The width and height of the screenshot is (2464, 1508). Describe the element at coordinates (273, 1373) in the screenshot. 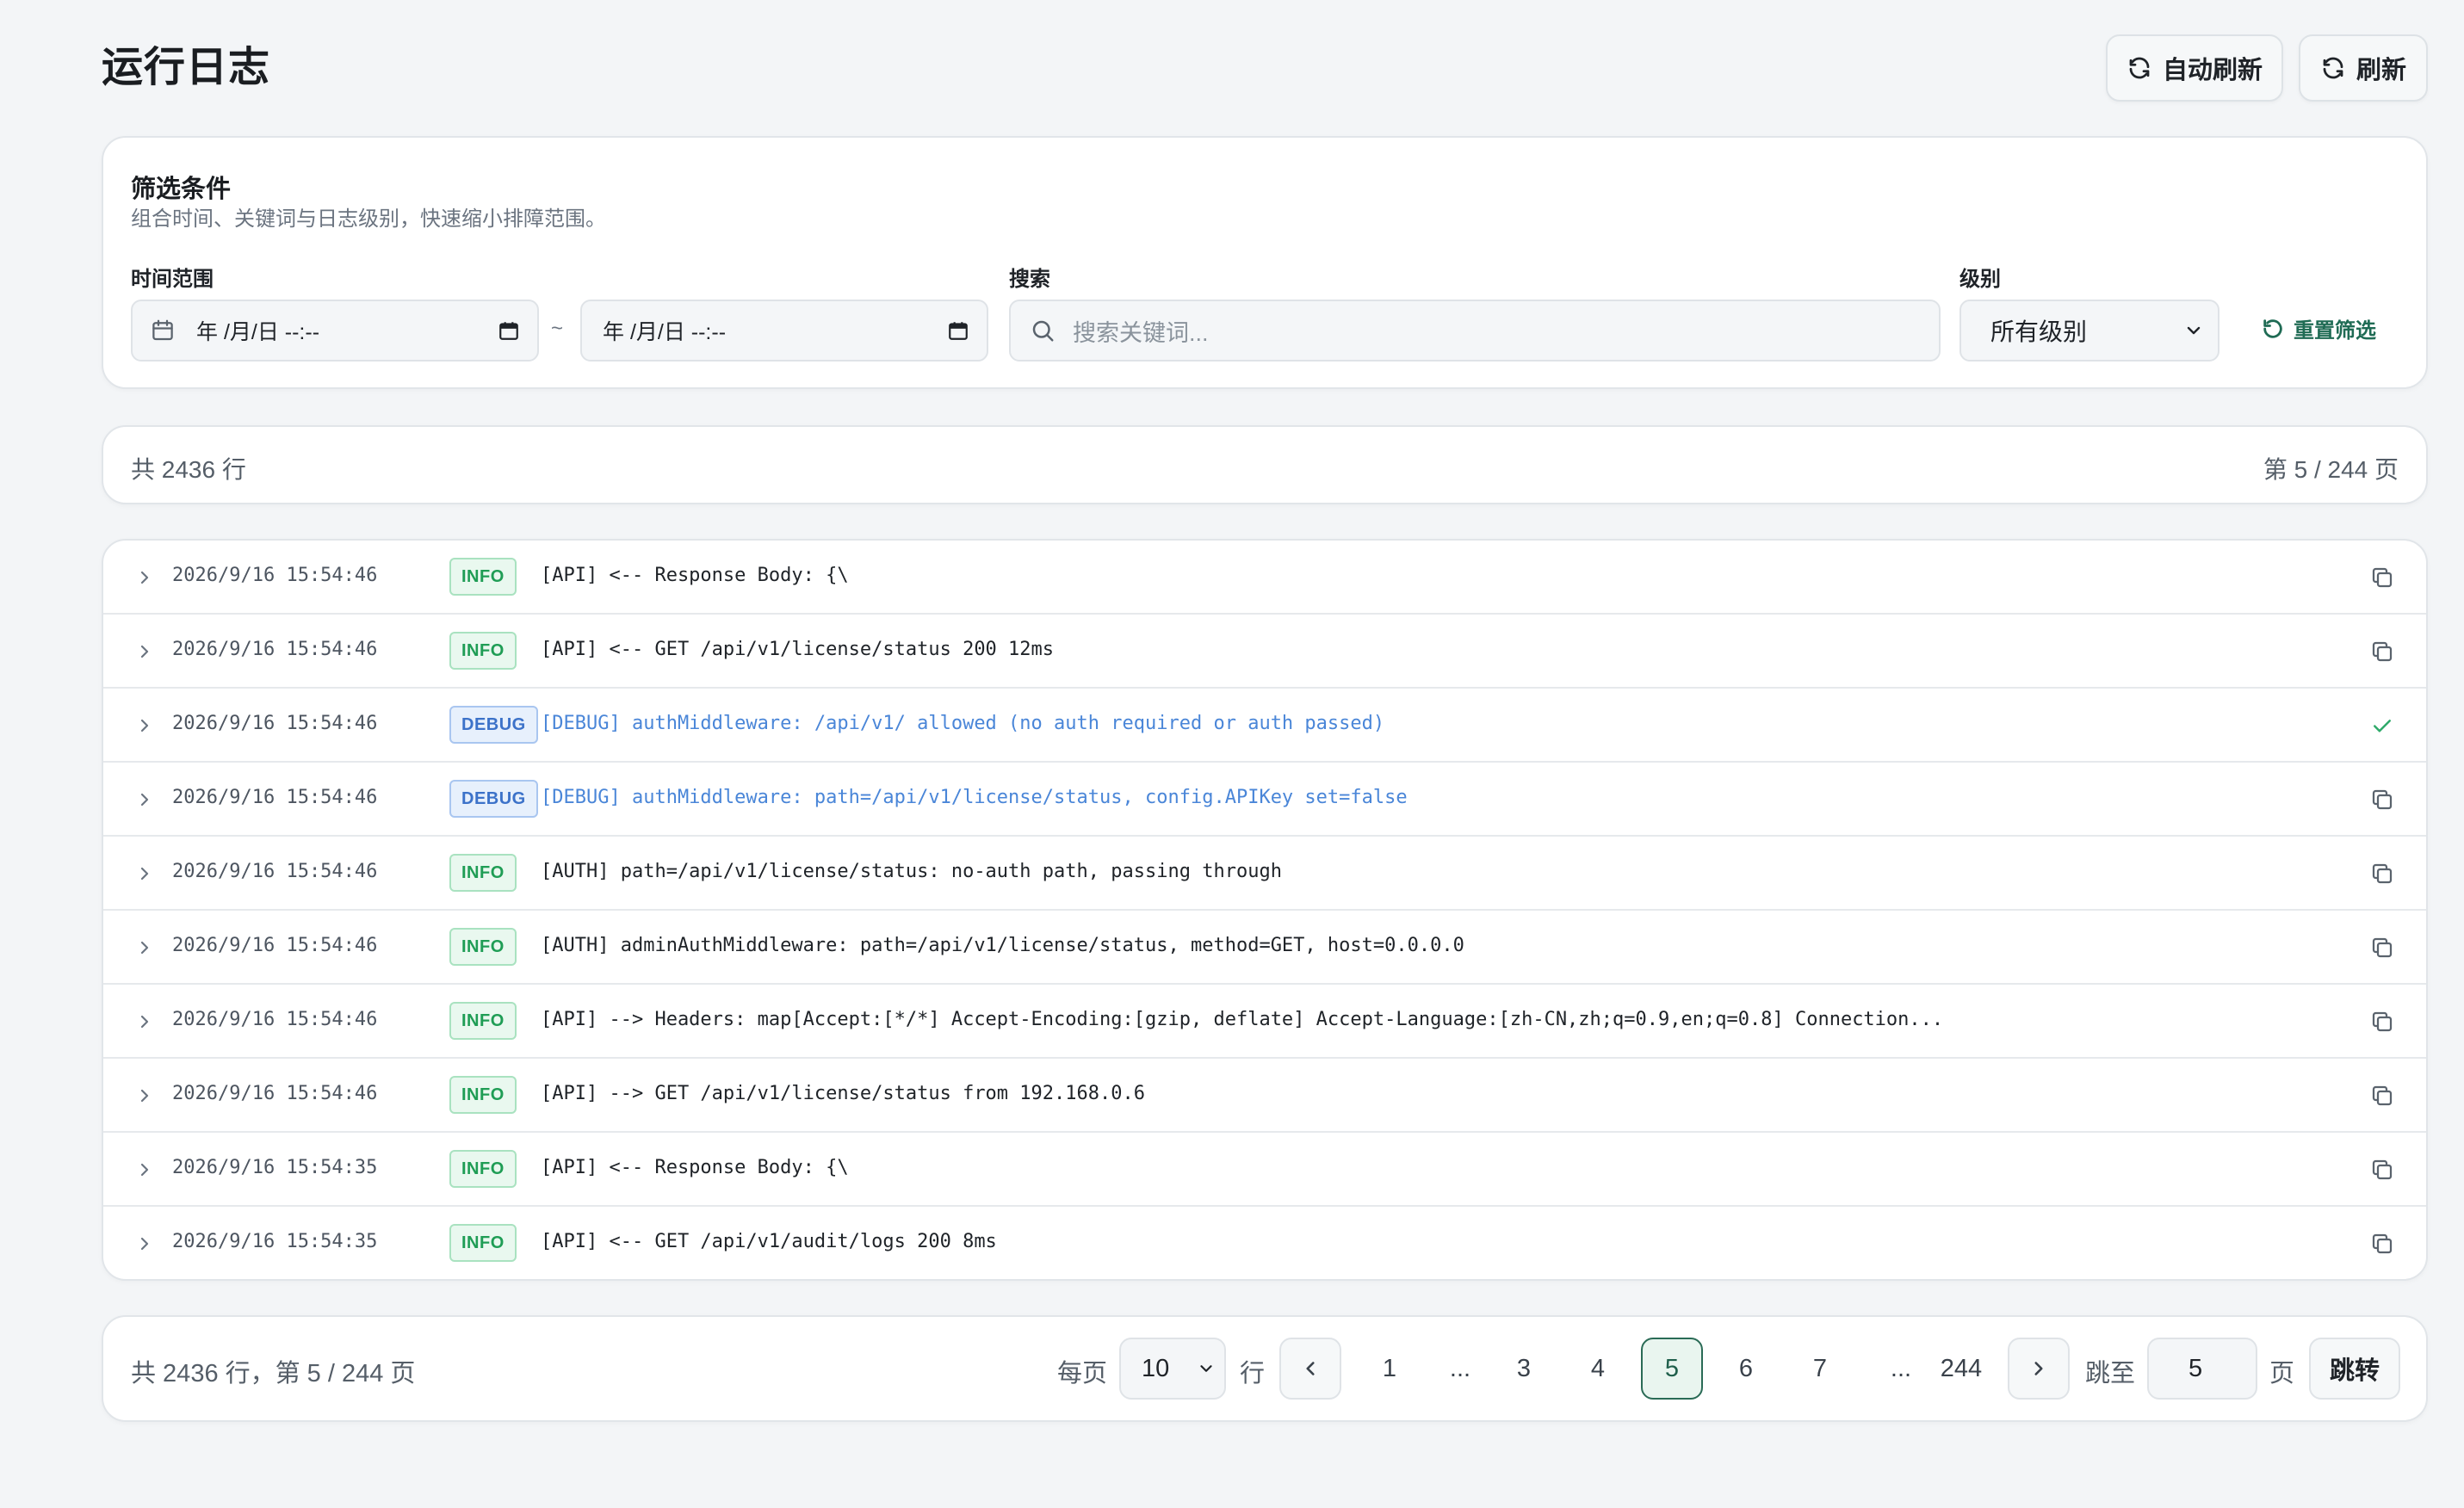

I see `pager-summary: 共 2436 行，第 5 / 244 页` at that location.